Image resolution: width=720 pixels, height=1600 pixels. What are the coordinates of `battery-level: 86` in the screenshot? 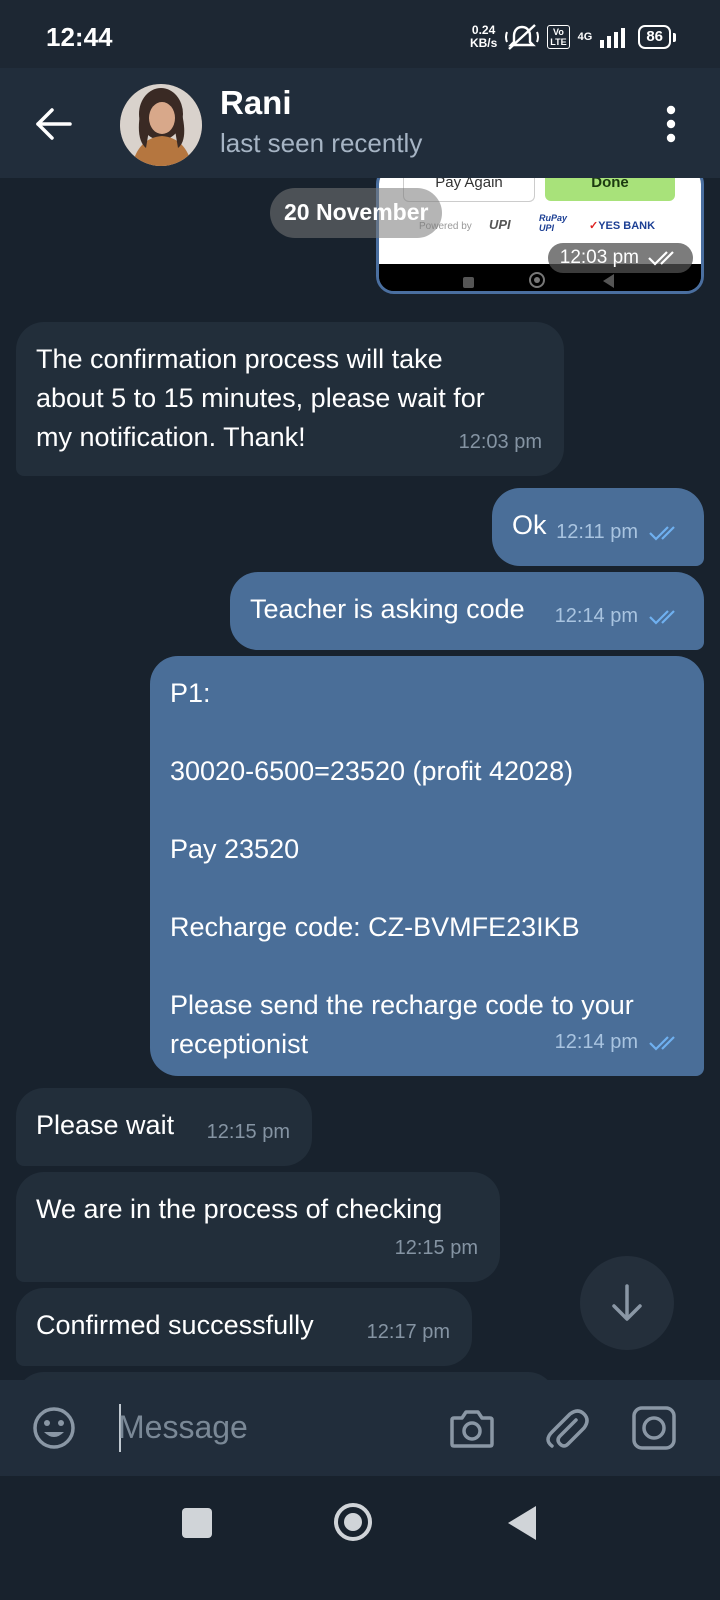 It's located at (654, 37).